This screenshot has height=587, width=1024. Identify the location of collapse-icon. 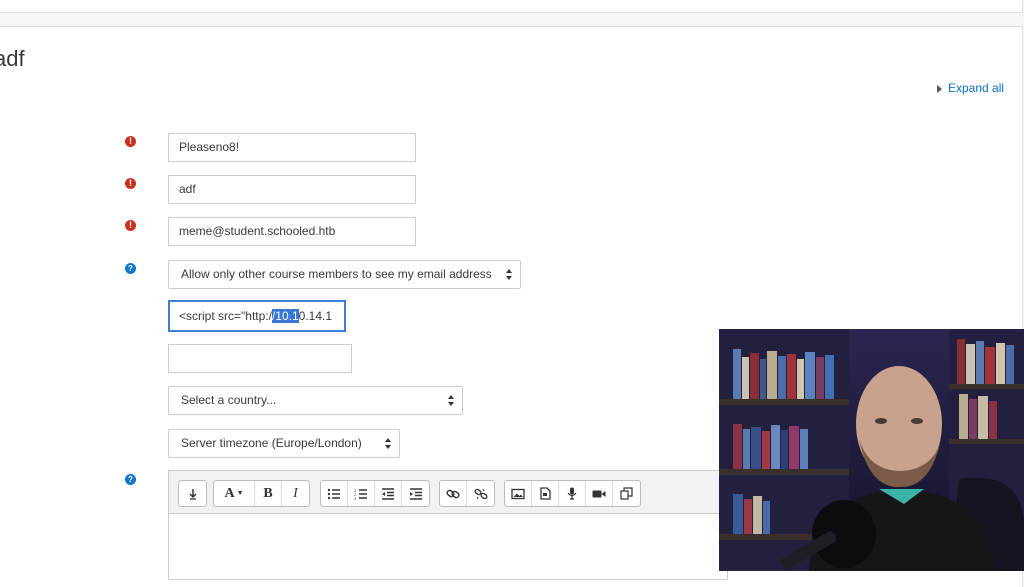
(192, 493).